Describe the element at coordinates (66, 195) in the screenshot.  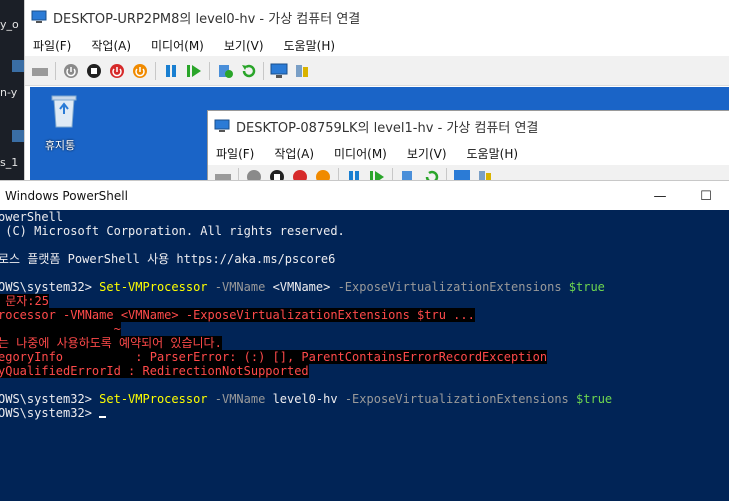
I see `powershell-title: Windows PowerShell` at that location.